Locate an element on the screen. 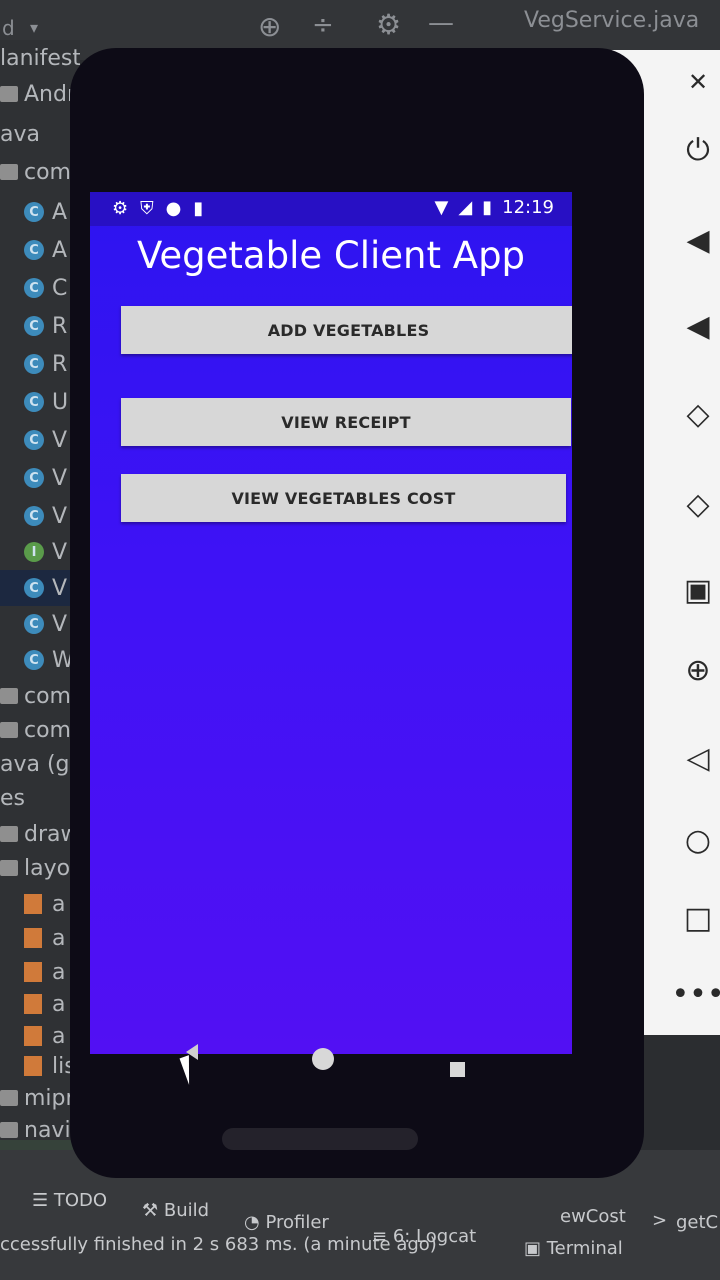 This screenshot has height=1280, width=720. tree-row-label: mipr is located at coordinates (49, 1098).